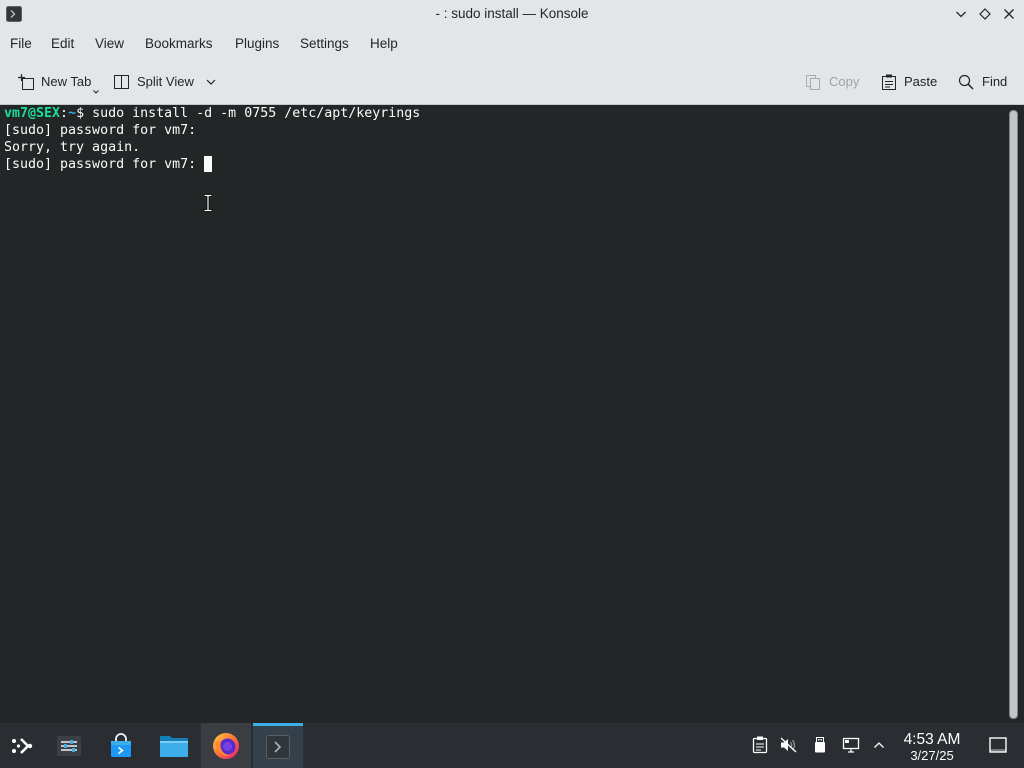  I want to click on paste-label: Paste, so click(921, 81).